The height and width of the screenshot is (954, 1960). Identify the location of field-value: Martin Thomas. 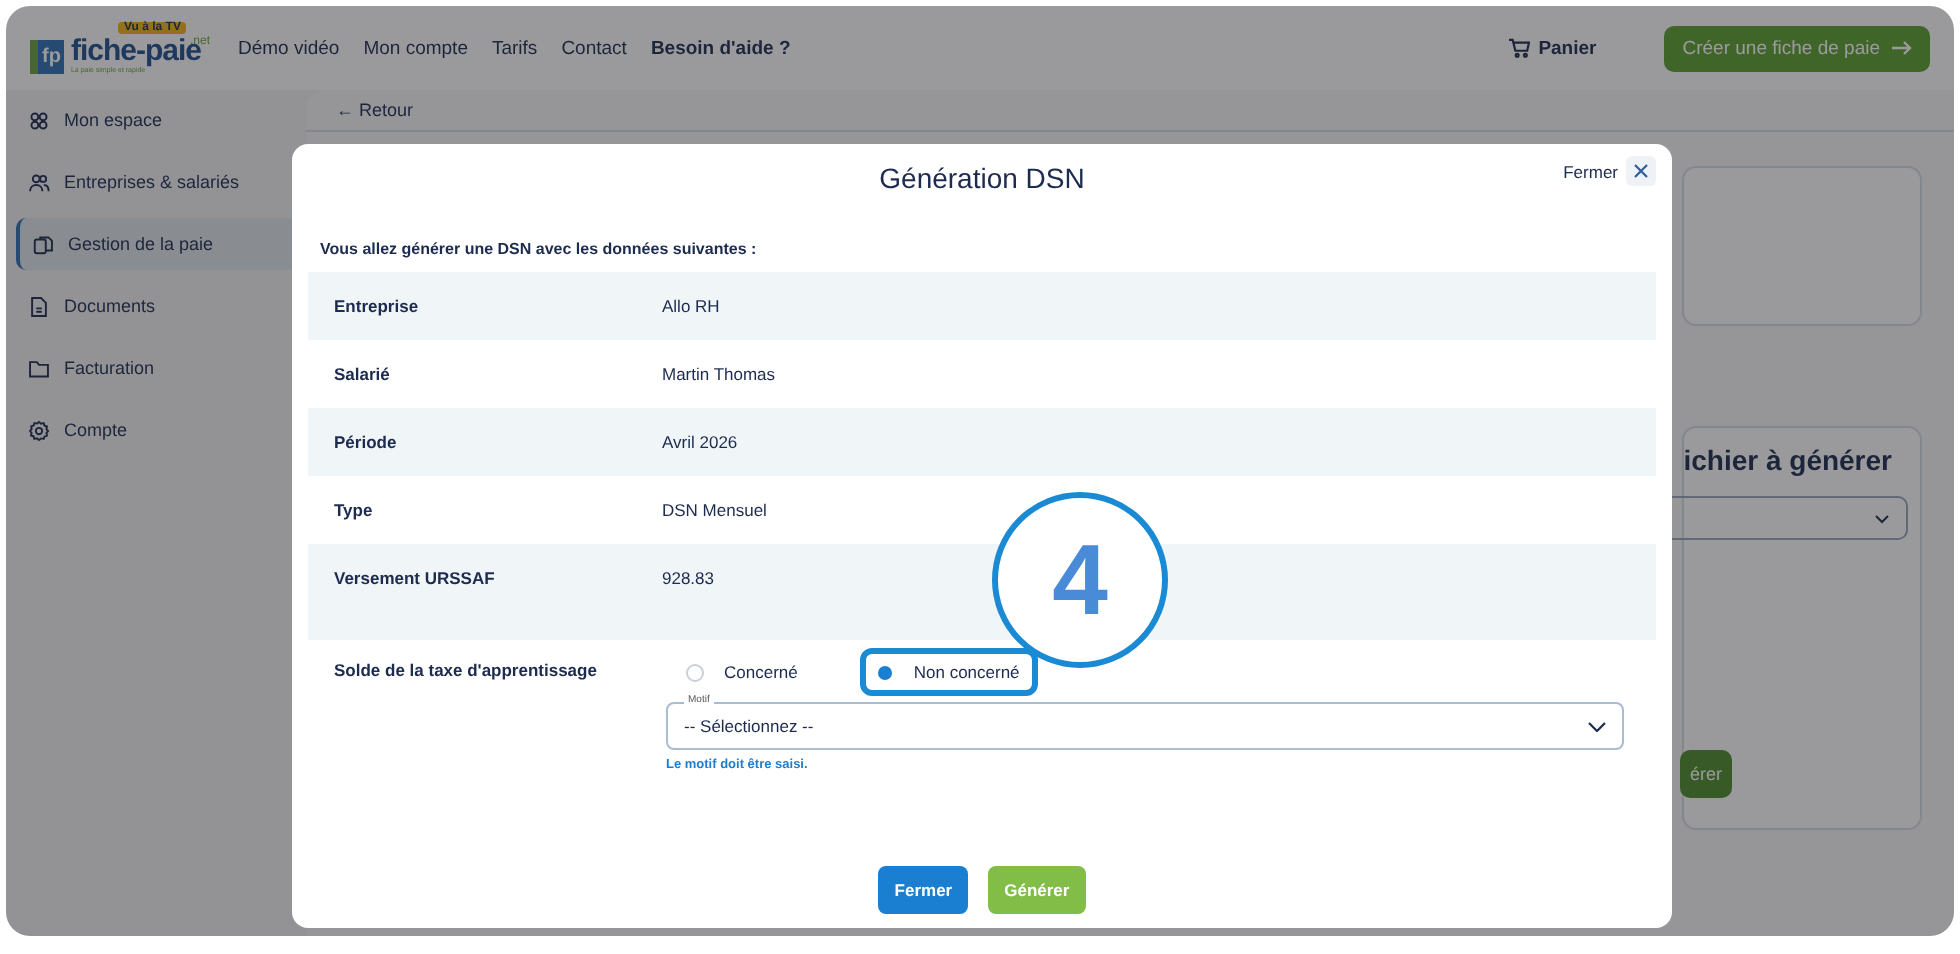
(720, 374).